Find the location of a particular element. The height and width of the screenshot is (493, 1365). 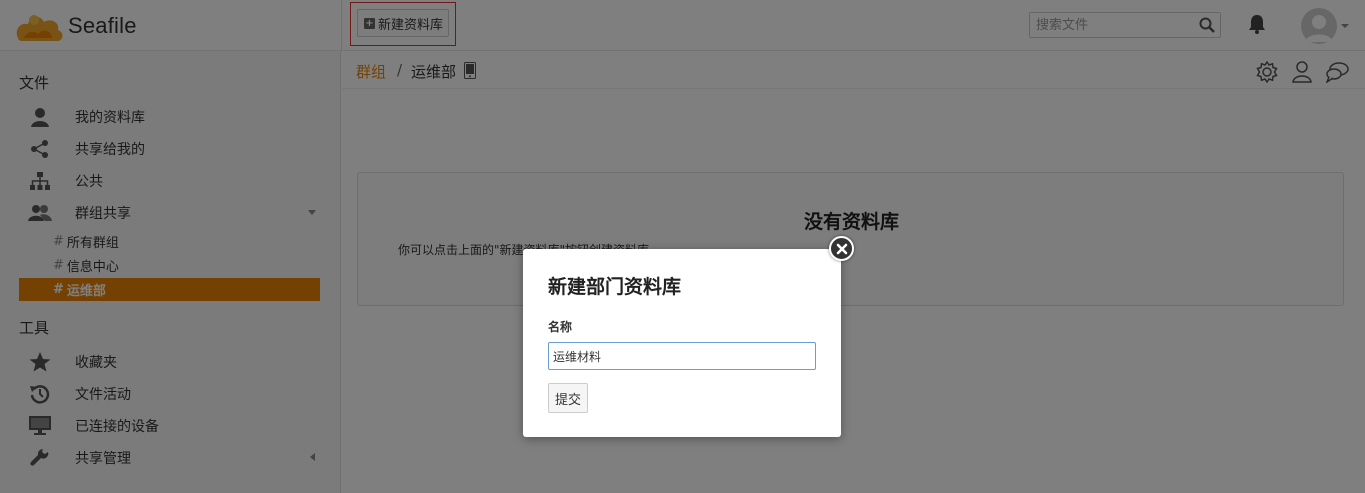

submit-button: 提交 is located at coordinates (568, 398).